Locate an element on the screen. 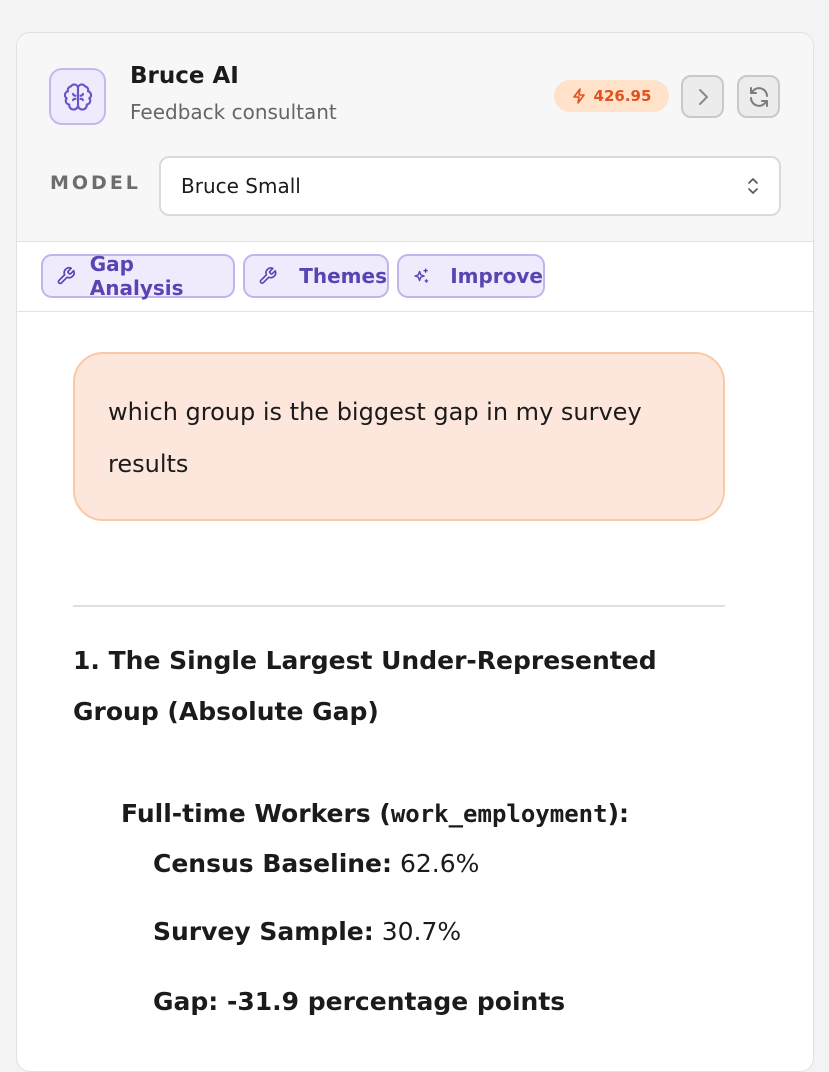 The image size is (829, 1072). gap-analysis-button: Gap Analysis is located at coordinates (138, 276).